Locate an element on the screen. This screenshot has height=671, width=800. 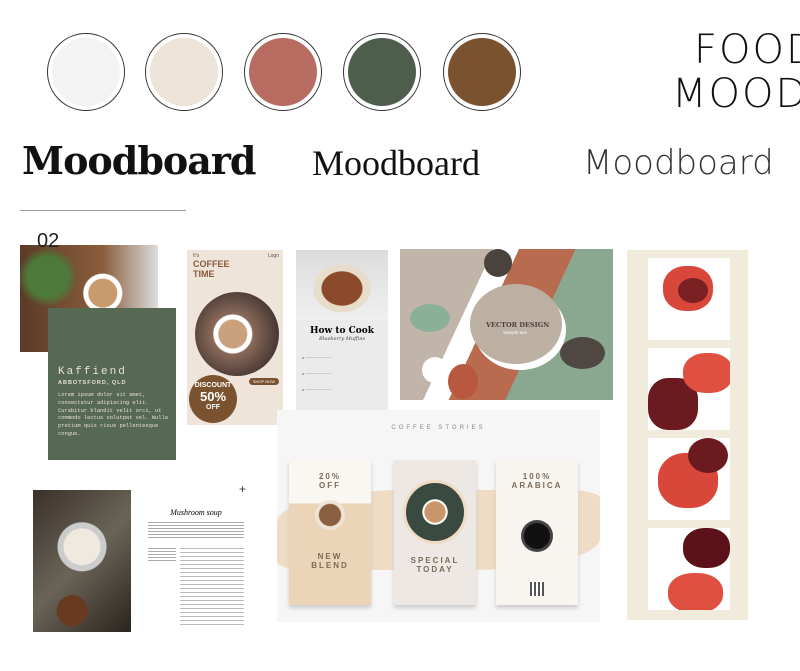
card-number: 02 is located at coordinates (48, 241).